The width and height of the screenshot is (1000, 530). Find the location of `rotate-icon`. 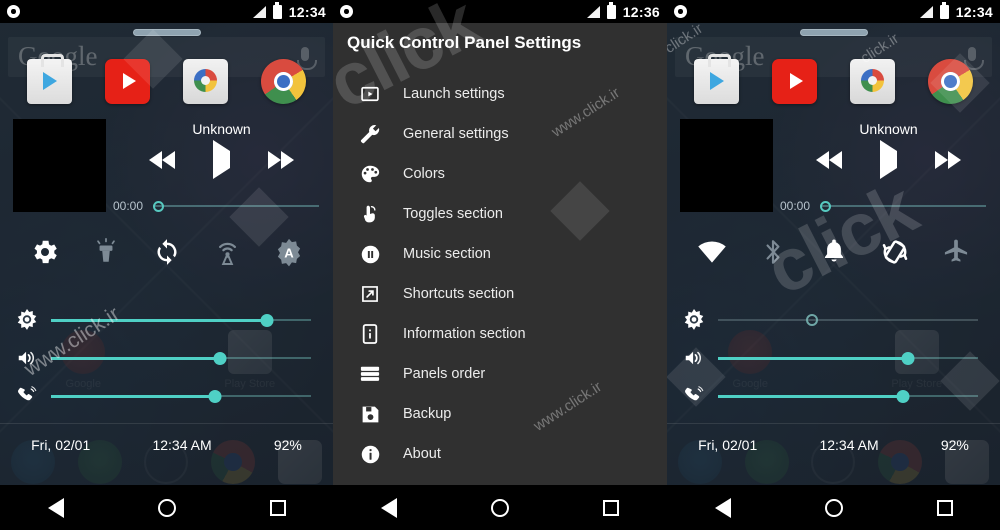

rotate-icon is located at coordinates (895, 252).